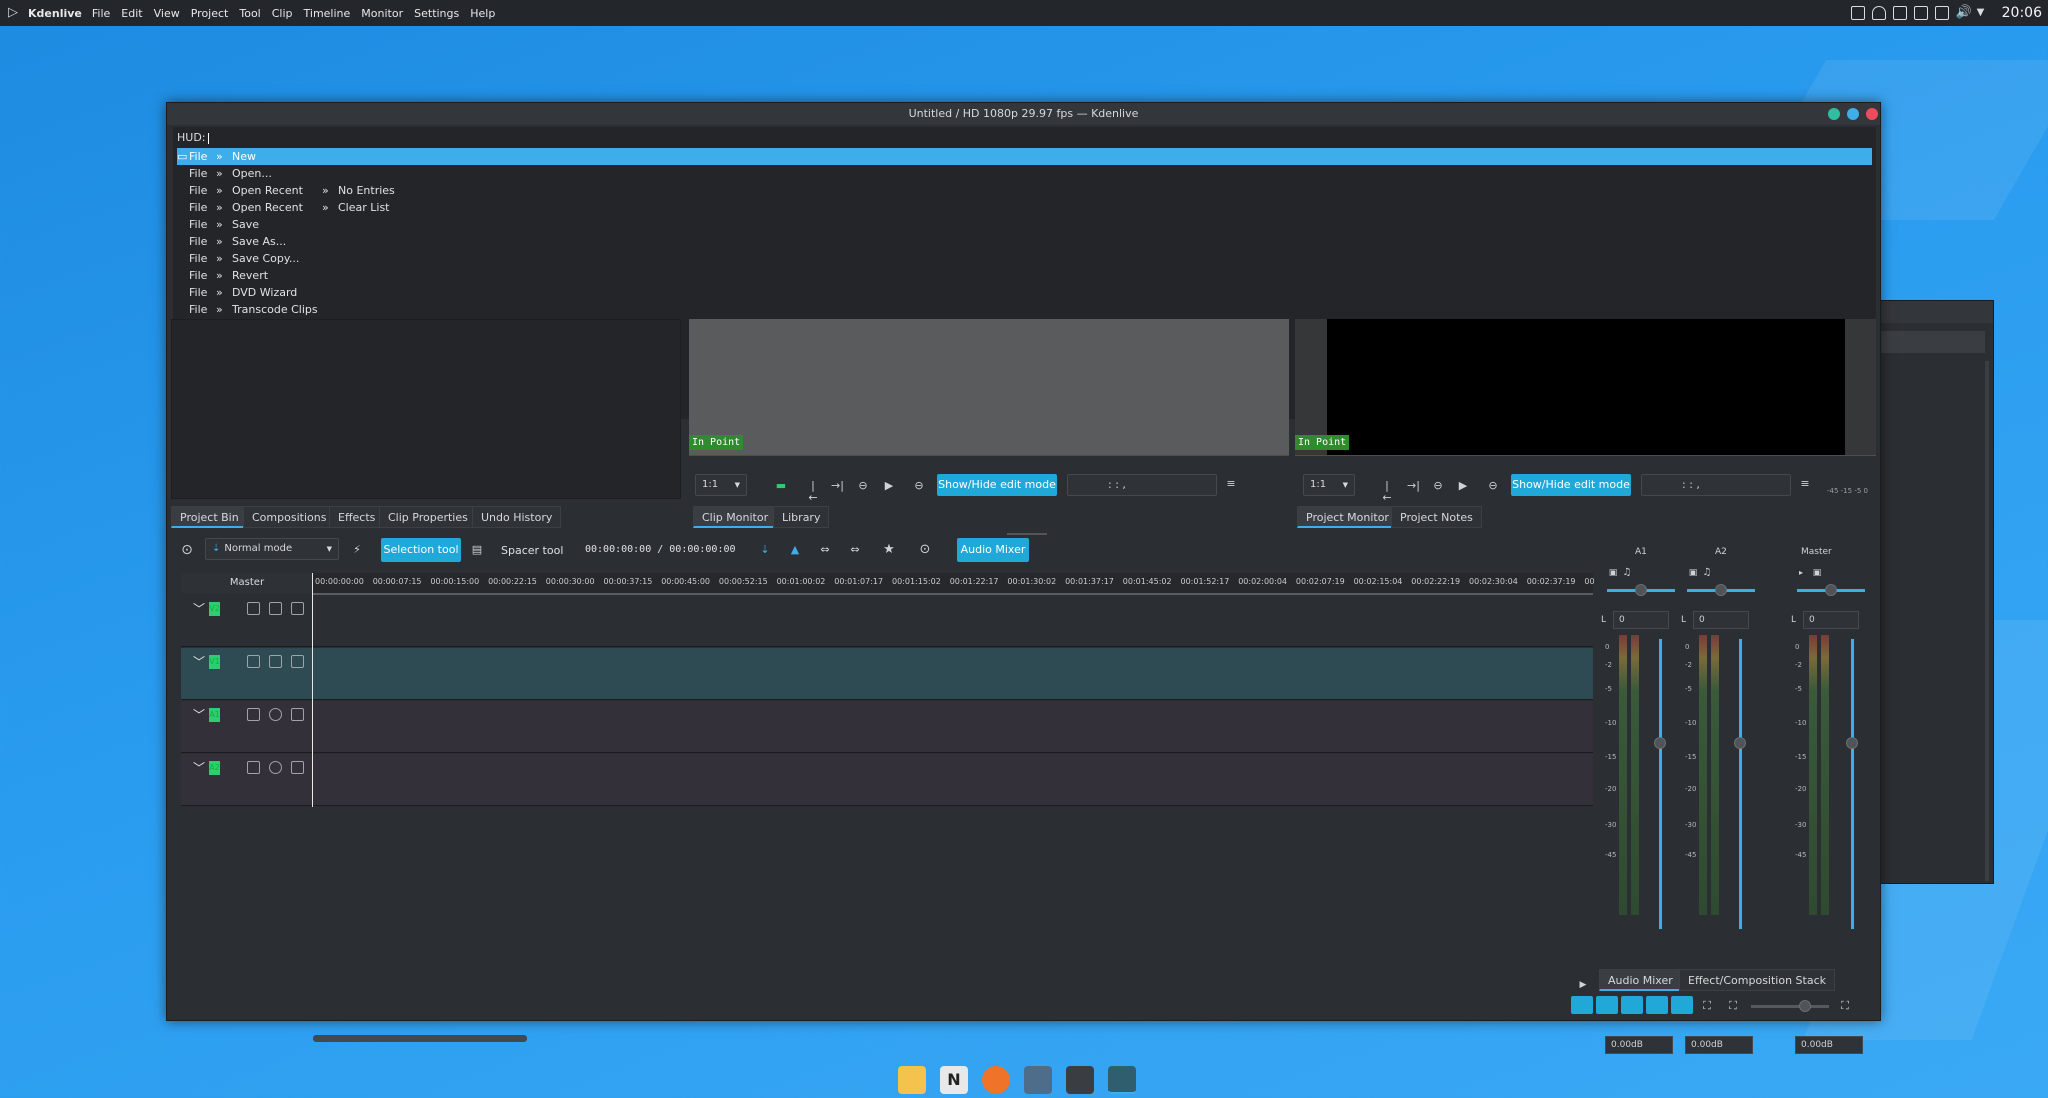 Image resolution: width=2048 pixels, height=1098 pixels. I want to click on monitor-icon: ▸, so click(1801, 573).